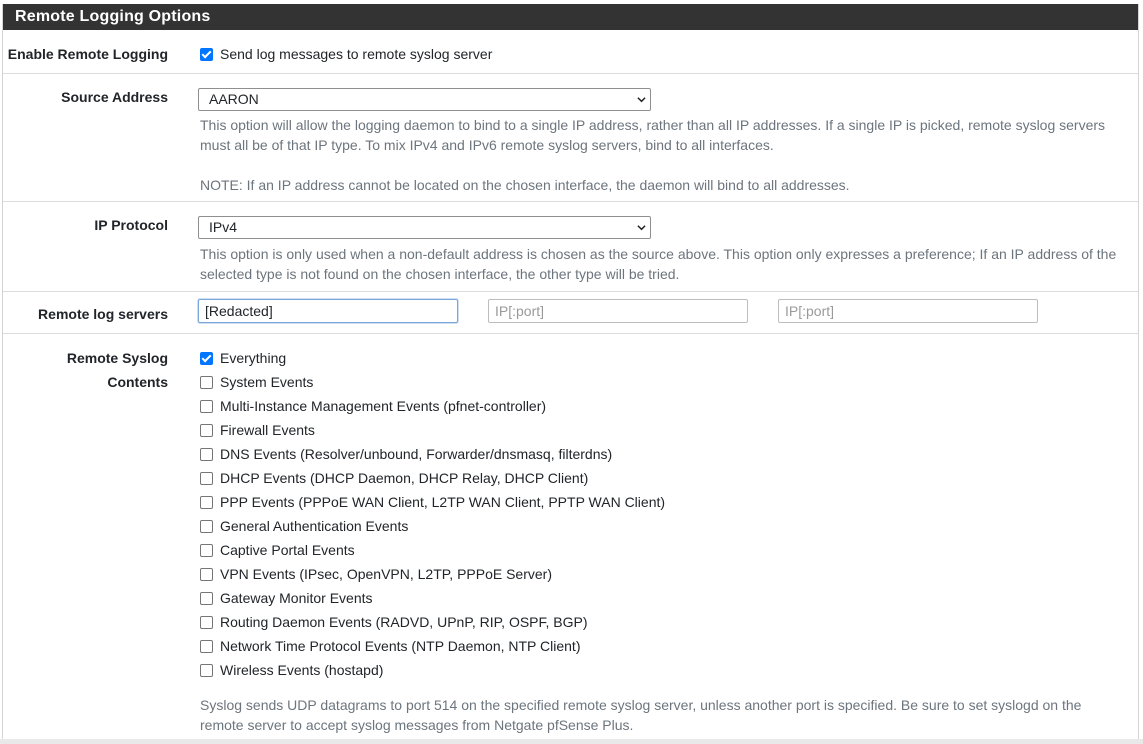 The height and width of the screenshot is (744, 1143). Describe the element at coordinates (117, 370) in the screenshot. I see `remote-syslog-contents-label: Remote Syslog Contents` at that location.